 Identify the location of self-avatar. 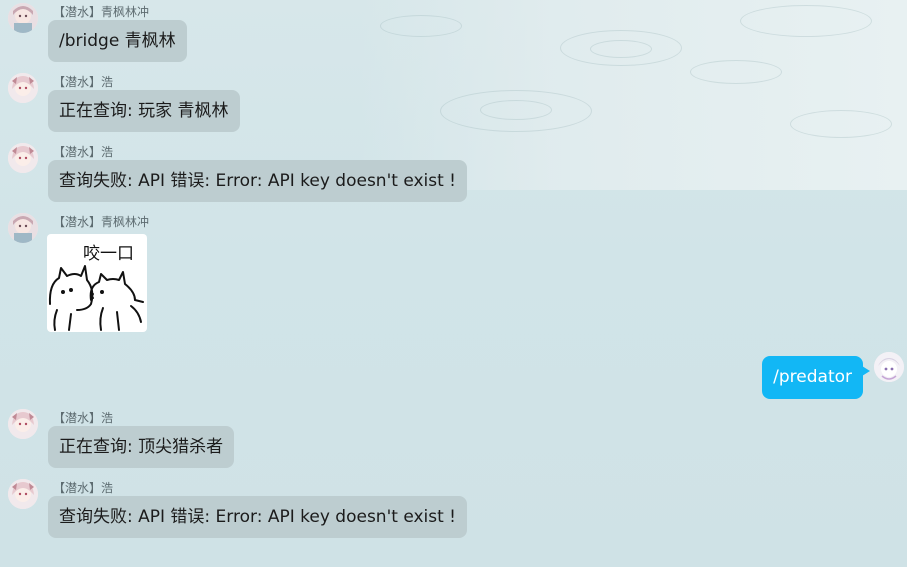
(889, 367).